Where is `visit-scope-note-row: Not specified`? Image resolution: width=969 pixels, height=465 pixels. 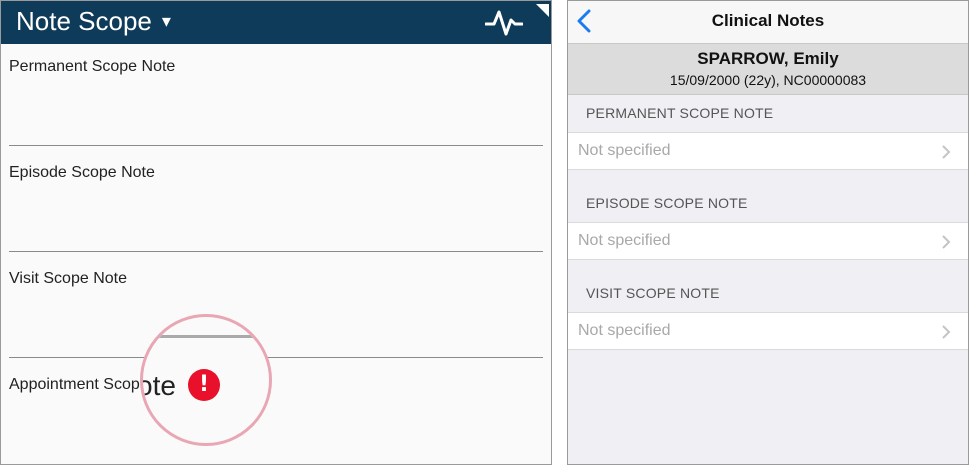 visit-scope-note-row: Not specified is located at coordinates (768, 331).